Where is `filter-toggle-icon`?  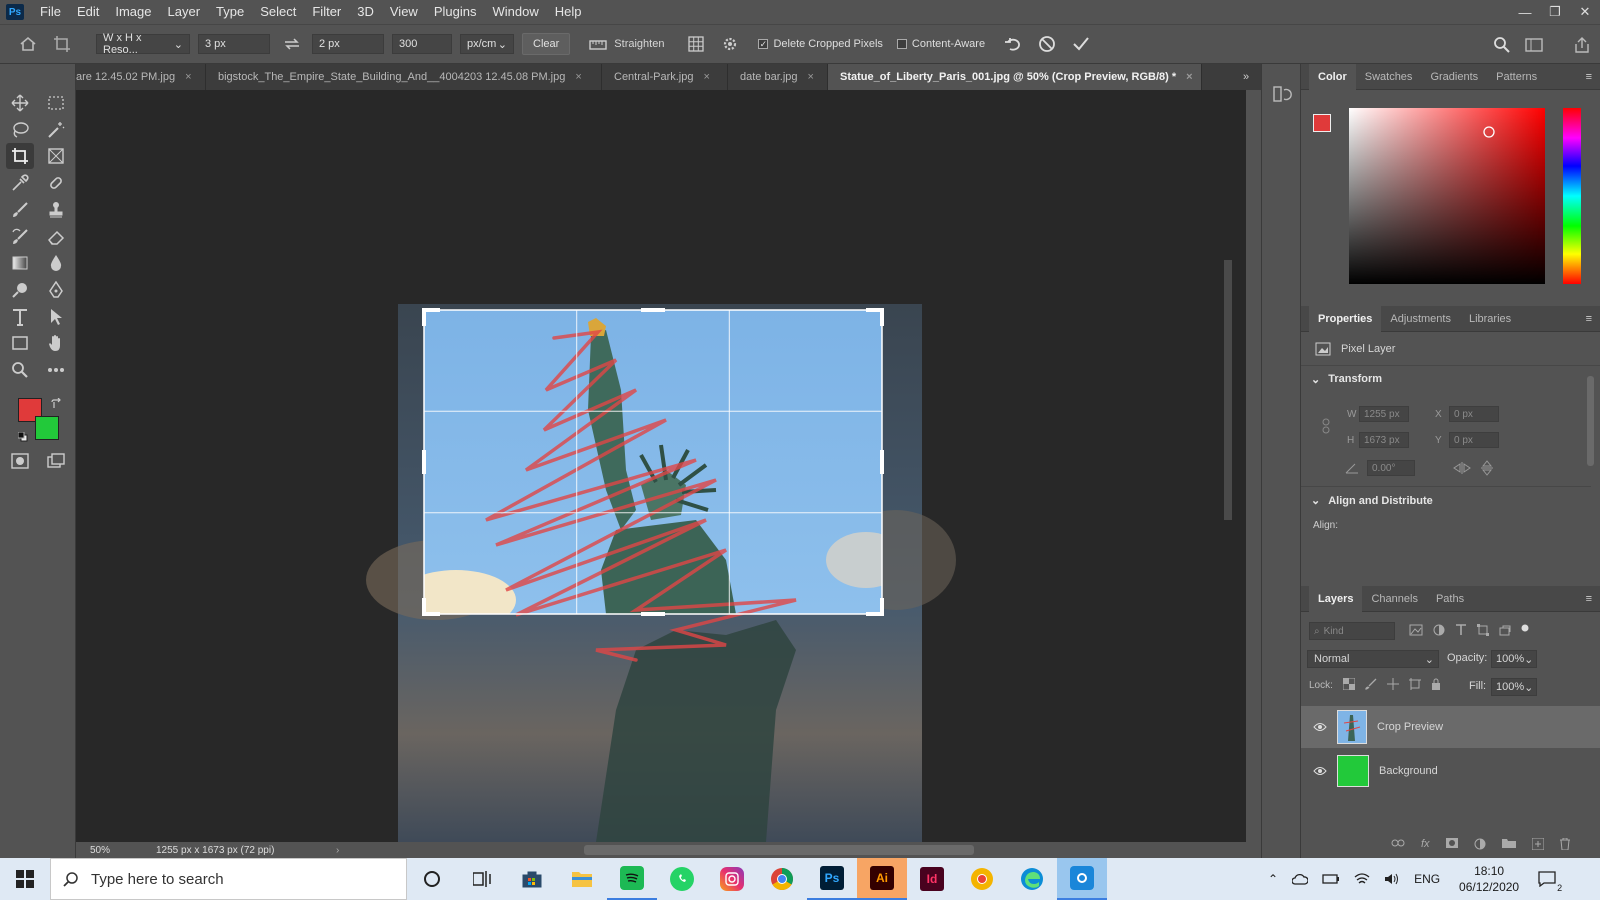 filter-toggle-icon is located at coordinates (1525, 630).